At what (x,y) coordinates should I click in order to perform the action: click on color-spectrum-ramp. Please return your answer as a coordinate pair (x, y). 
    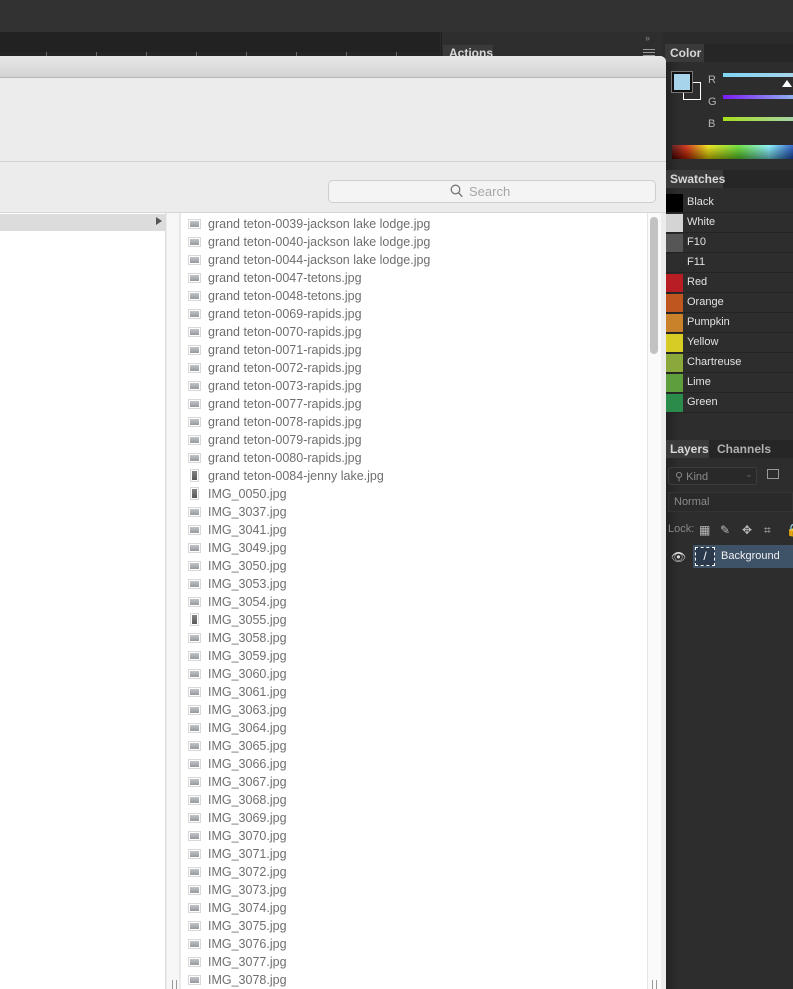
    Looking at the image, I should click on (732, 152).